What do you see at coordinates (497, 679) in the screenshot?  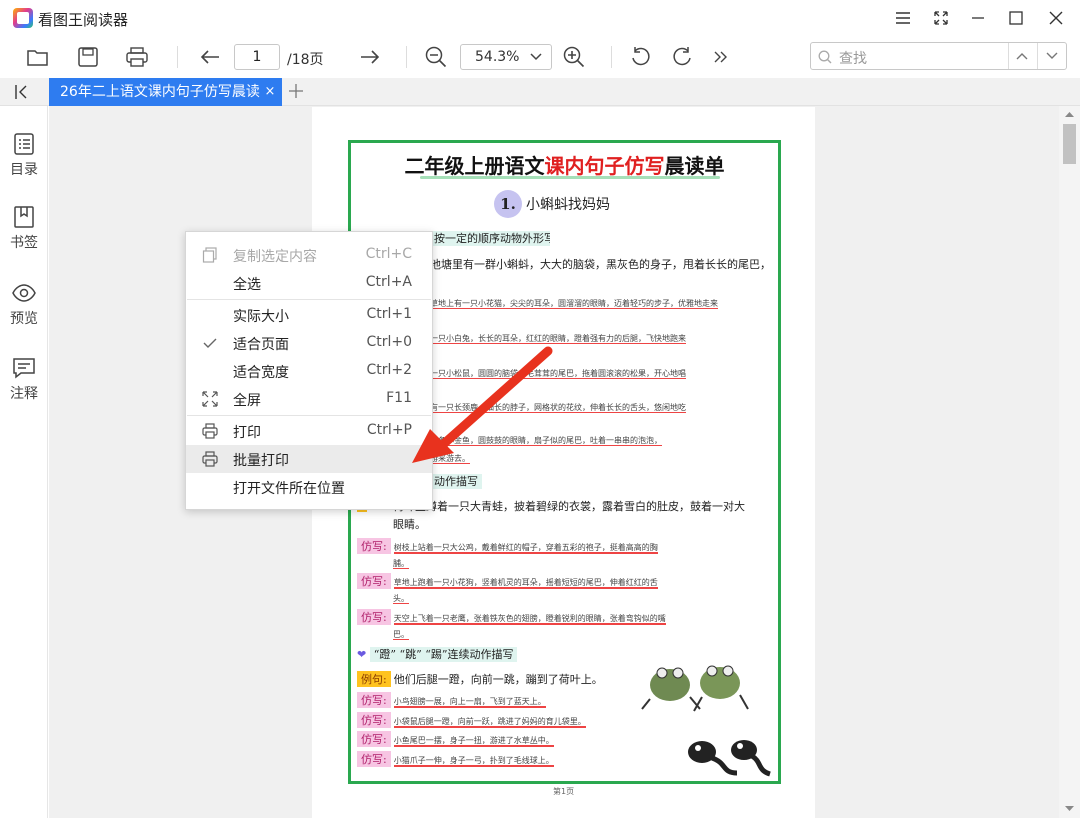 I see `example-sentence: 例句: 他们后腿一蹬，向前一跳，蹦到了荷叶上。` at bounding box center [497, 679].